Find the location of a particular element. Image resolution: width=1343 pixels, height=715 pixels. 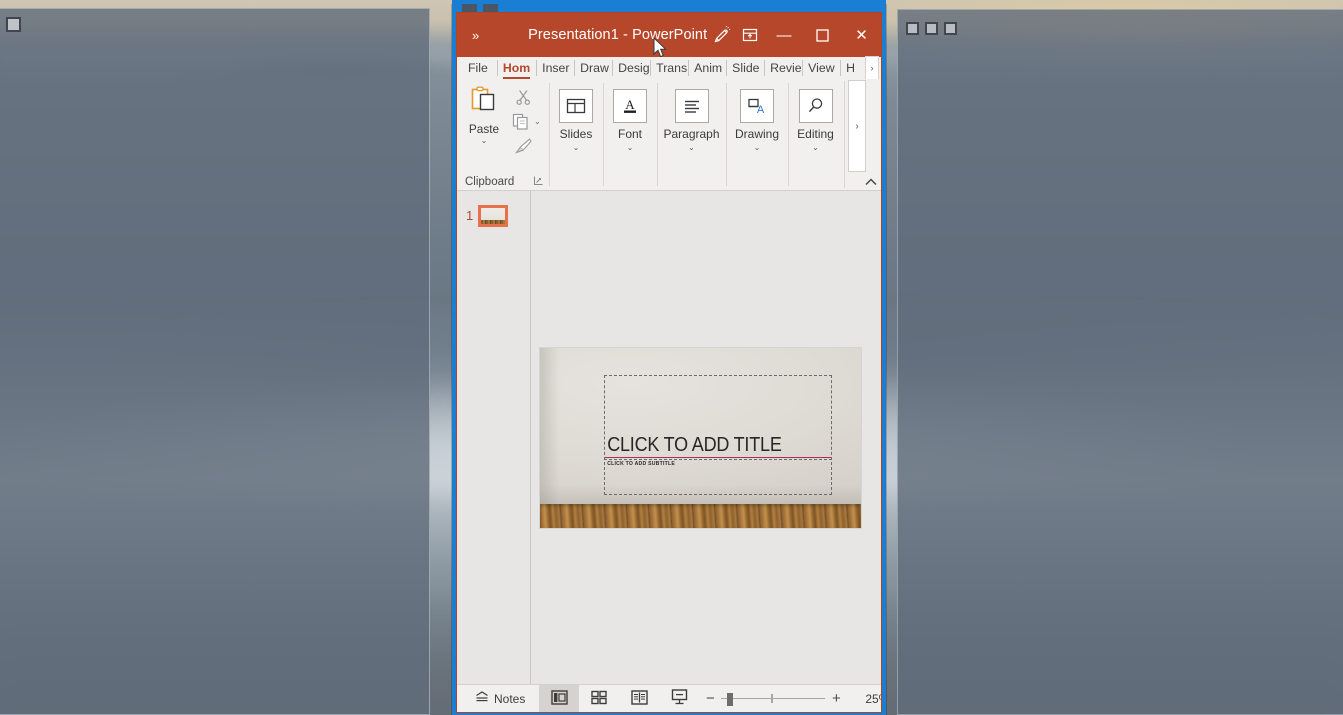

paste-button: Paste ⌄ is located at coordinates (484, 119).